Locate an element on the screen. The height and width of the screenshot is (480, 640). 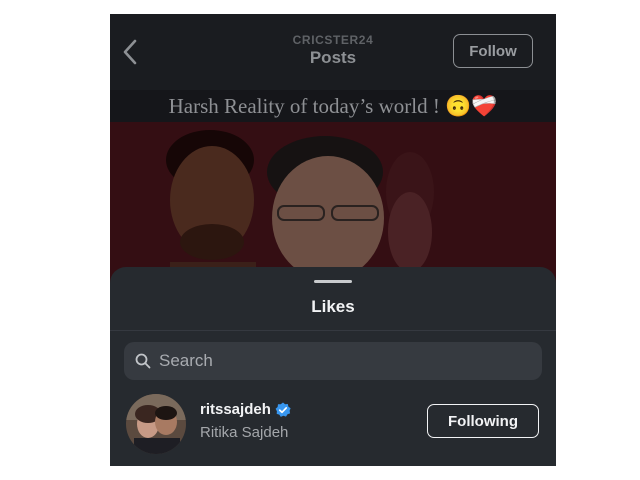
caption-band: Harsh Reality of today’s world ! 🙃❤️‍🩹 is located at coordinates (333, 106).